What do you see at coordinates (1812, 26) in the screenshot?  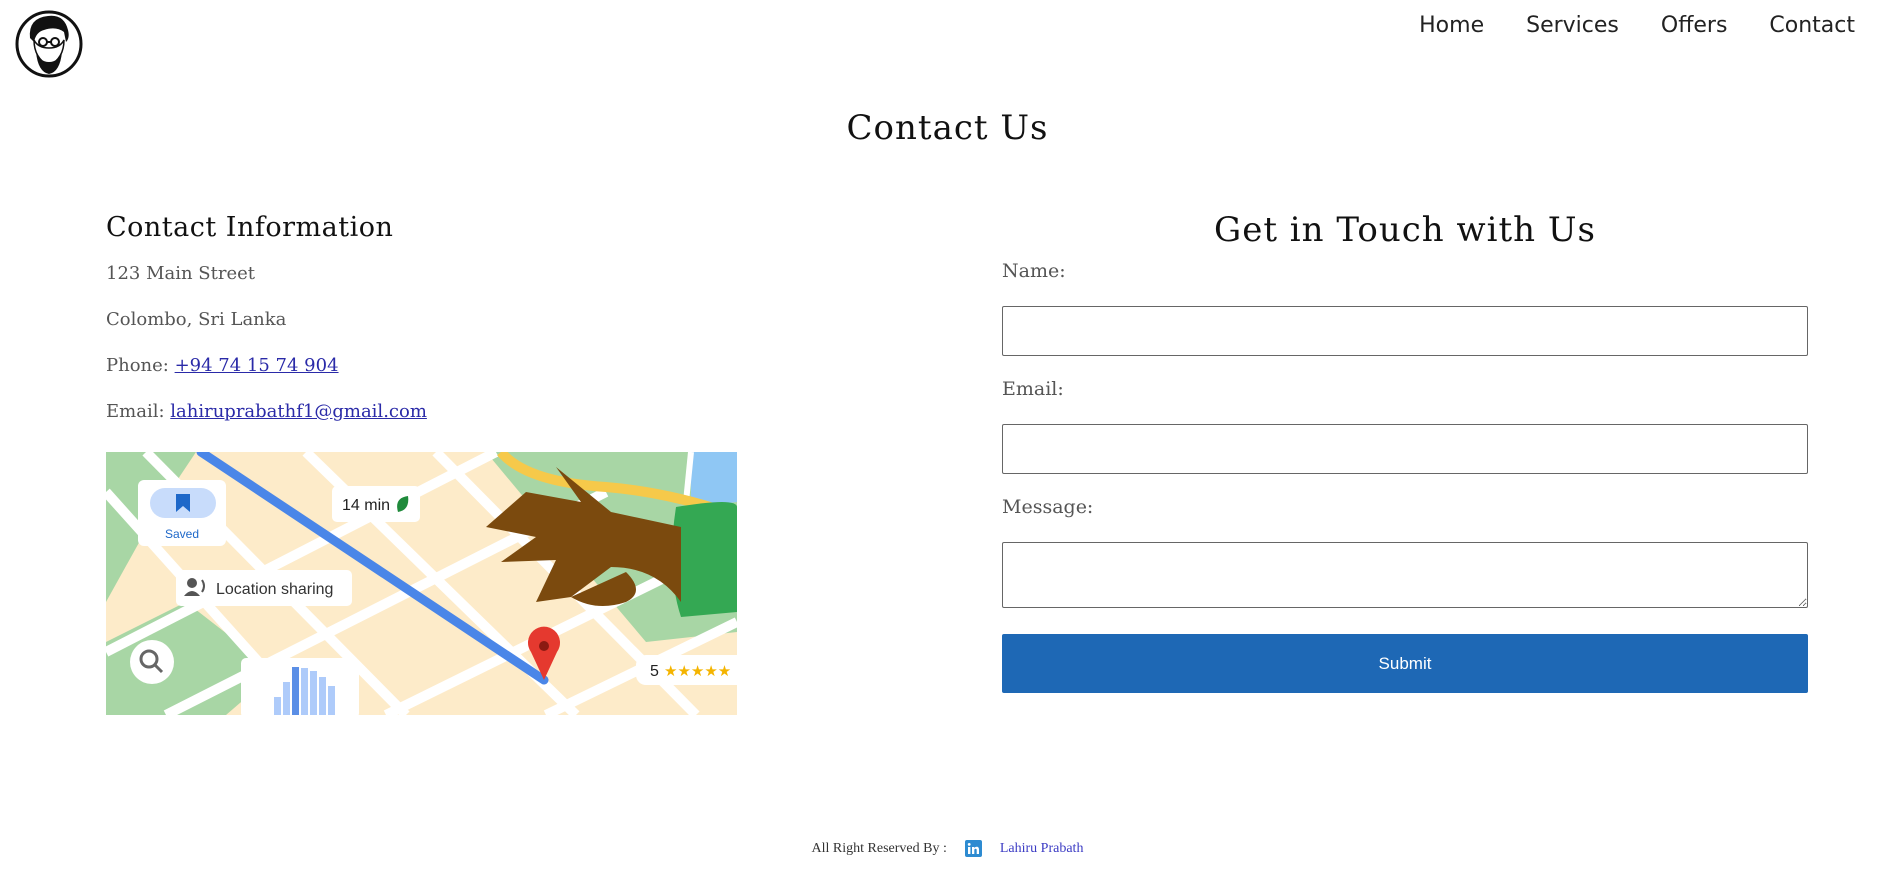 I see `nav-contact-link: Contact` at bounding box center [1812, 26].